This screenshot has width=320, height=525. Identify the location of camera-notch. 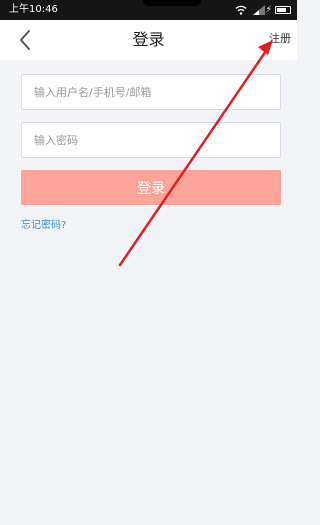
(172, 3).